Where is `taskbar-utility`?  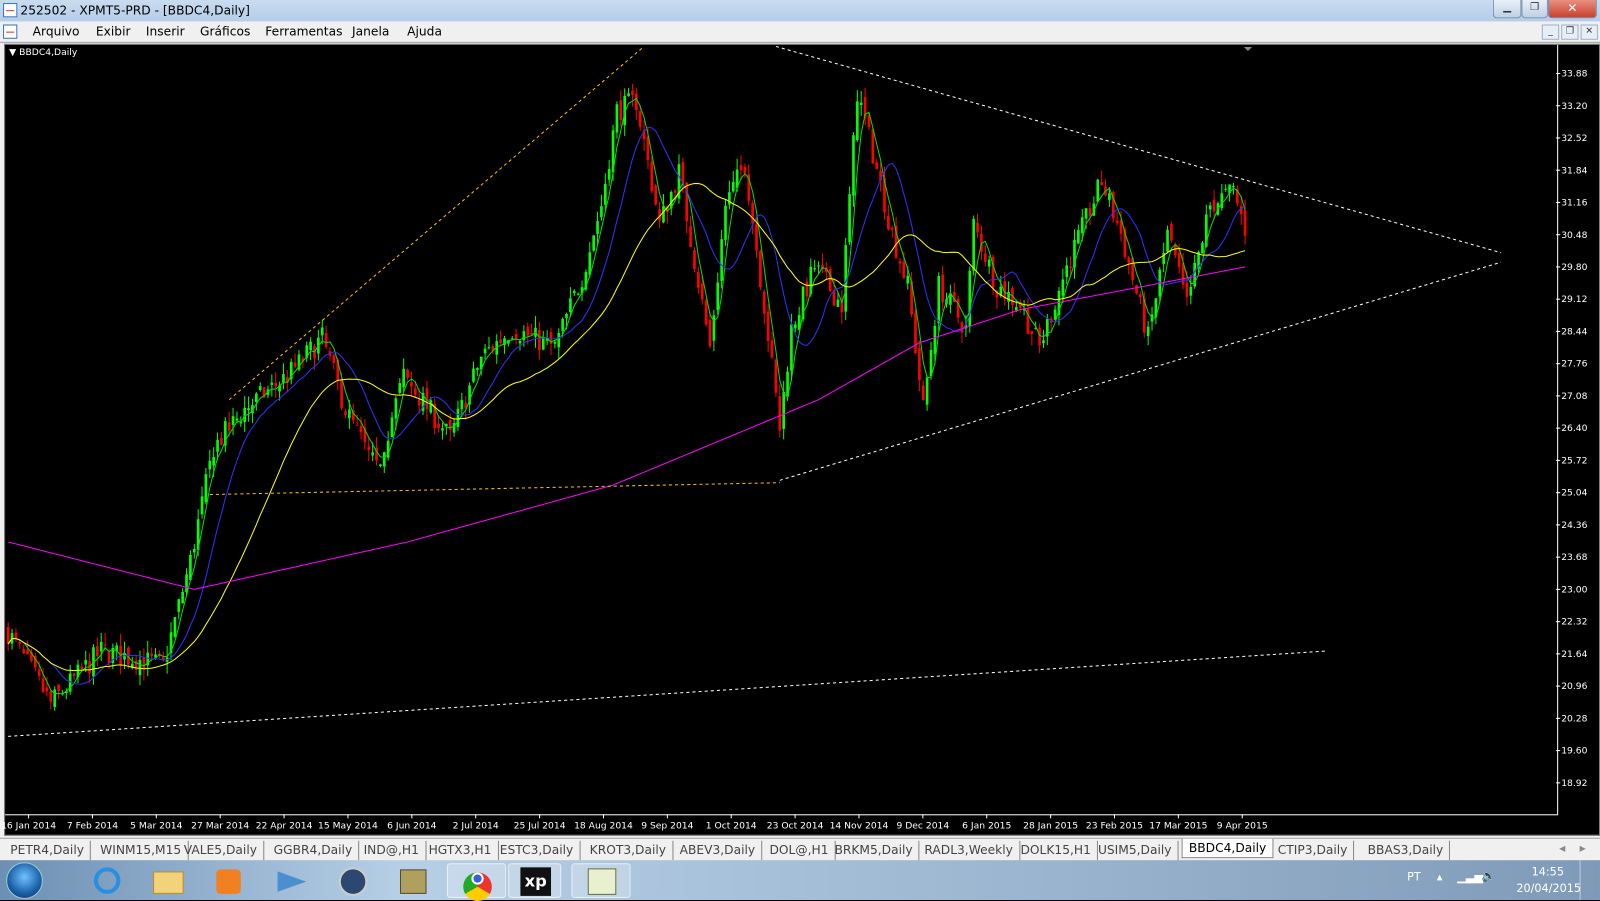
taskbar-utility is located at coordinates (412, 880).